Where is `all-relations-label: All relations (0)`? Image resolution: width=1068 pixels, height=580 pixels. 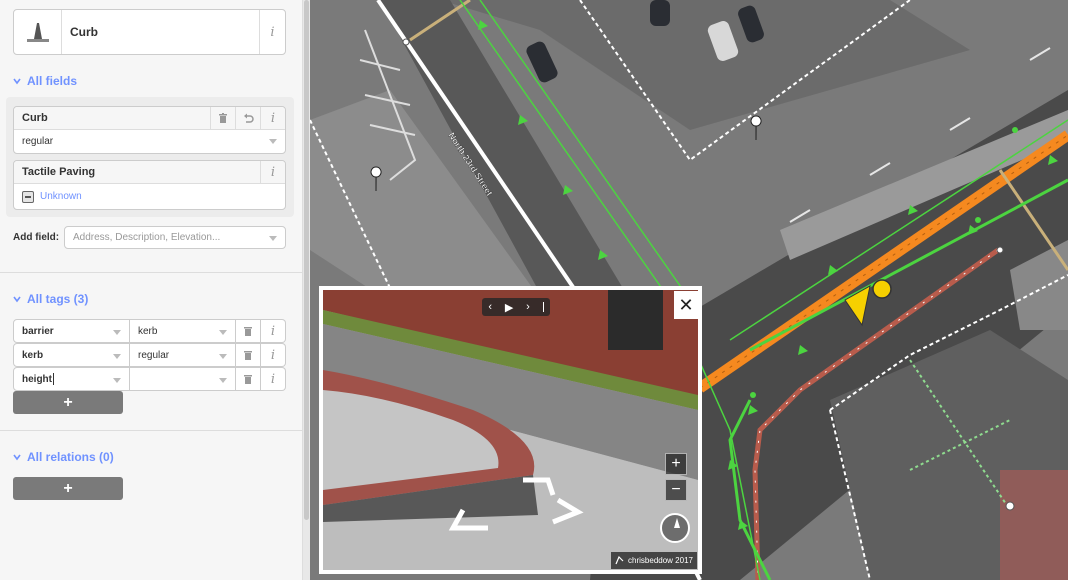 all-relations-label: All relations (0) is located at coordinates (70, 457).